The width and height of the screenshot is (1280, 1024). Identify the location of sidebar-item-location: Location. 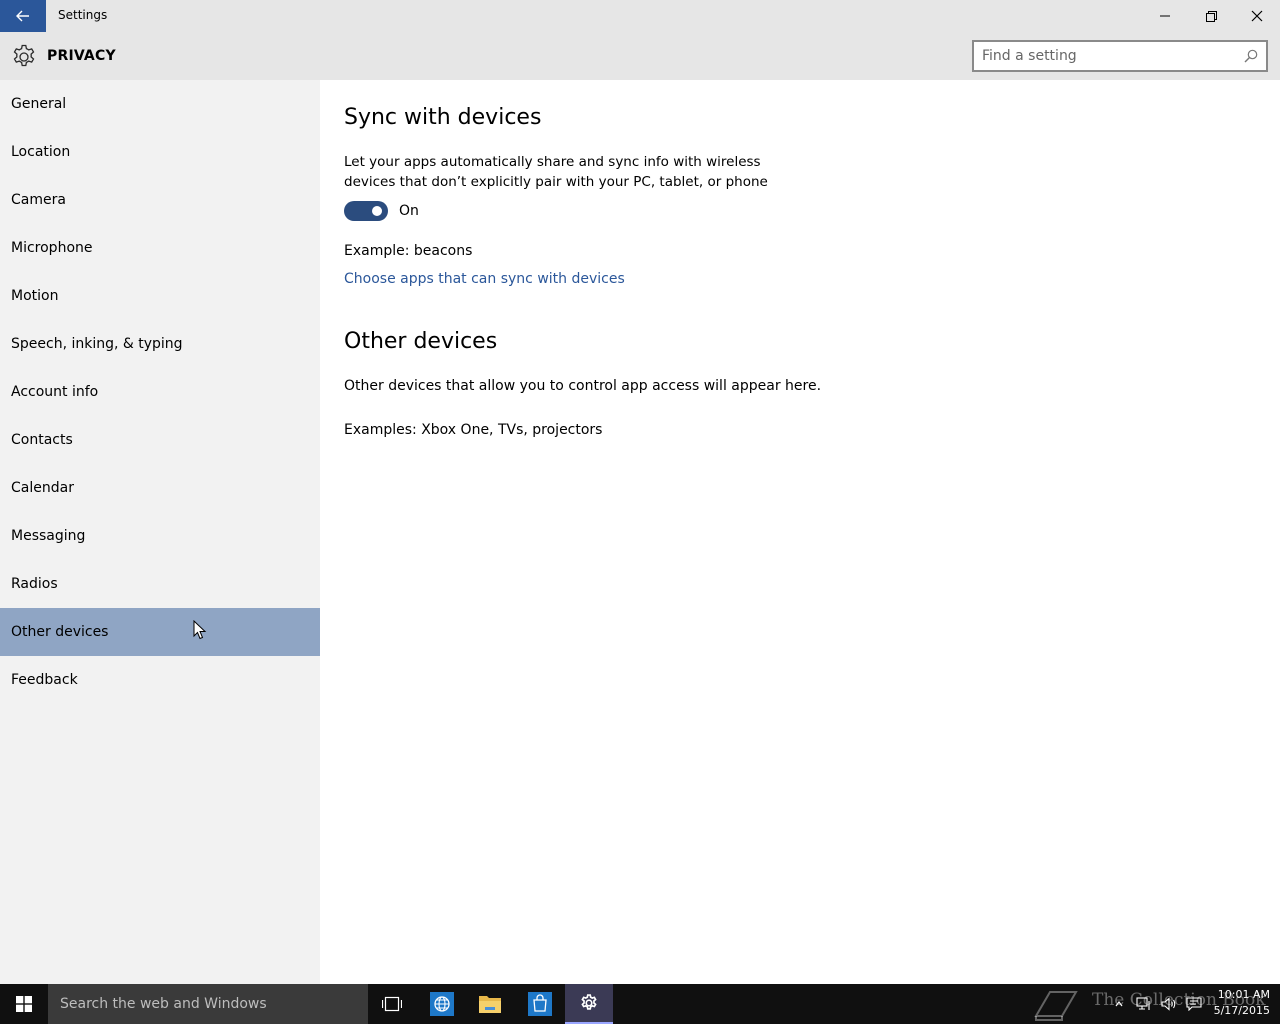
(160, 152).